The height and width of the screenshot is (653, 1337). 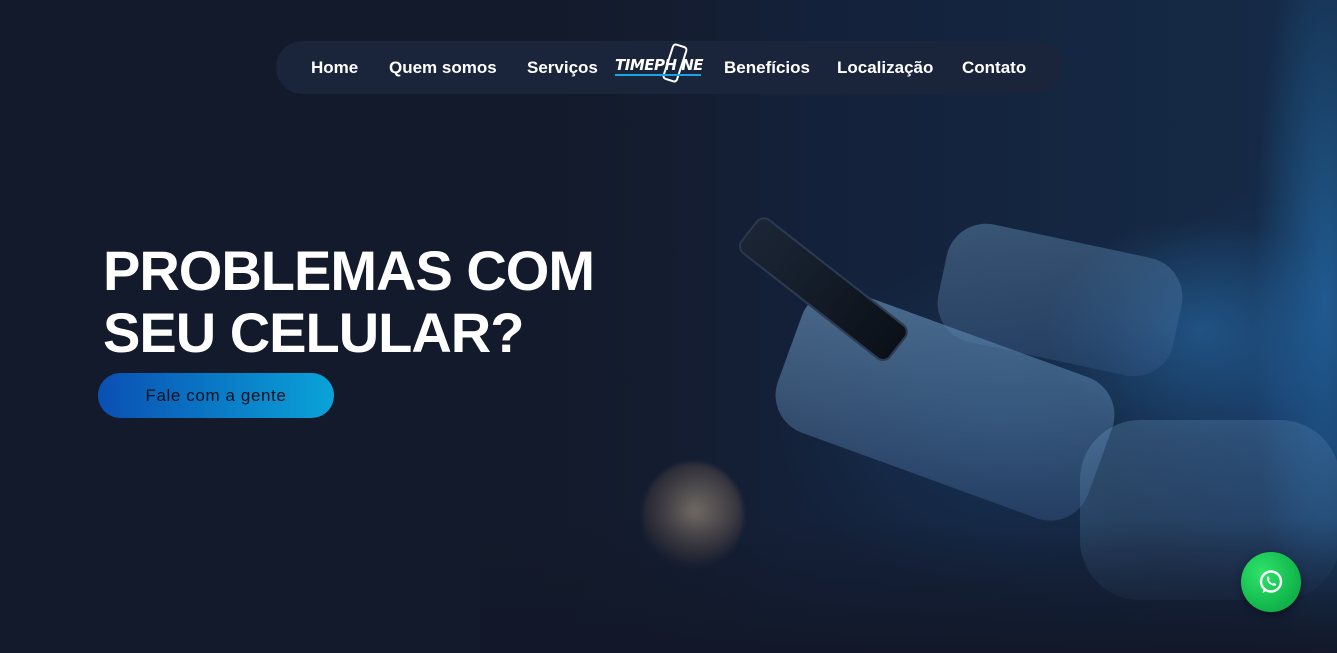 I want to click on nav-link-localizacao: Localização, so click(x=885, y=67).